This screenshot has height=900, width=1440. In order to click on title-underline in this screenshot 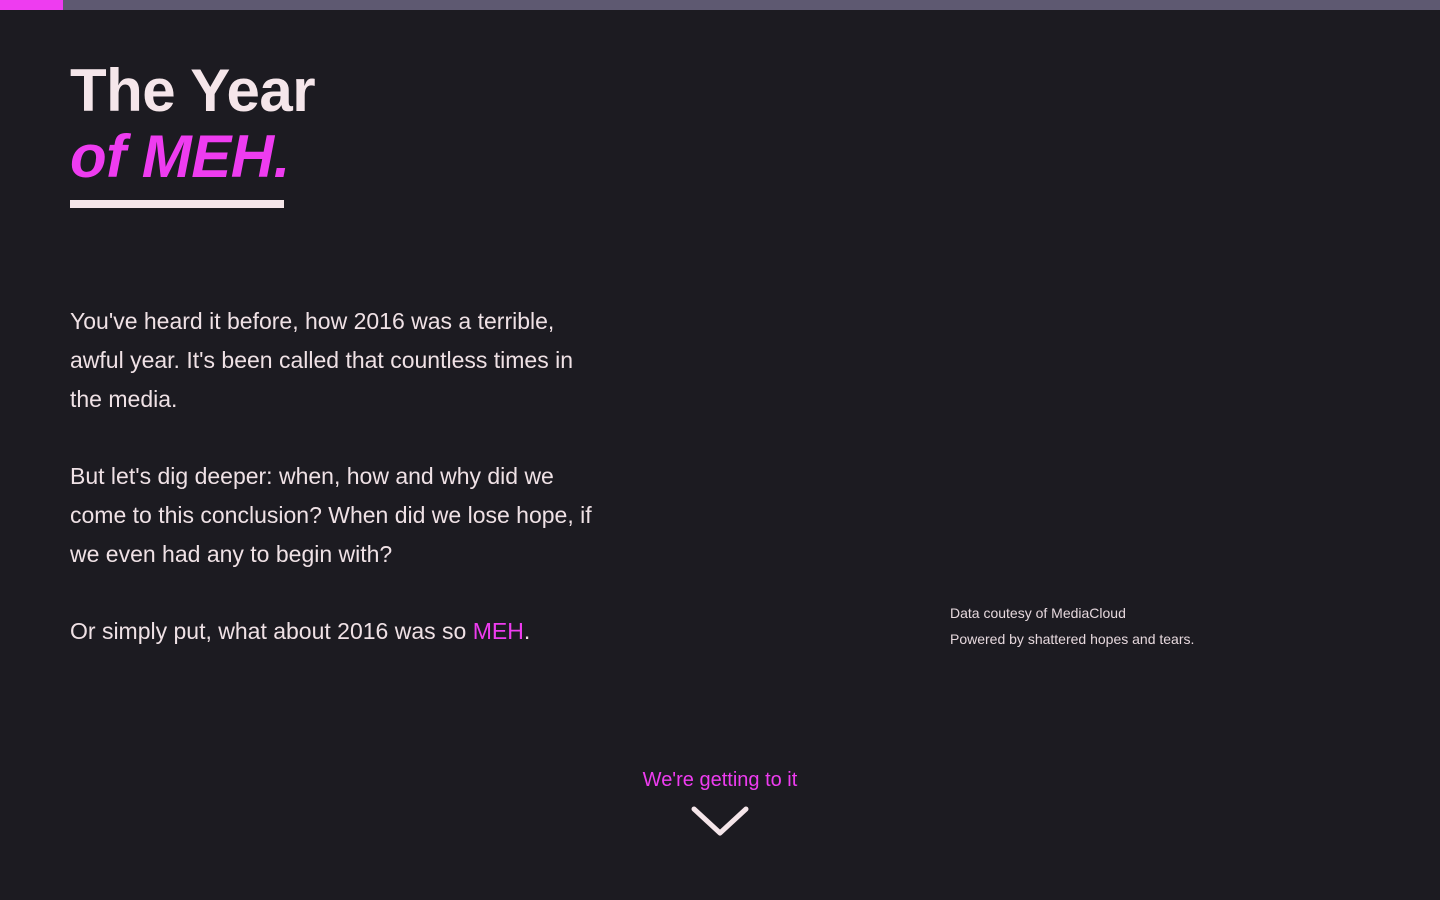, I will do `click(177, 204)`.